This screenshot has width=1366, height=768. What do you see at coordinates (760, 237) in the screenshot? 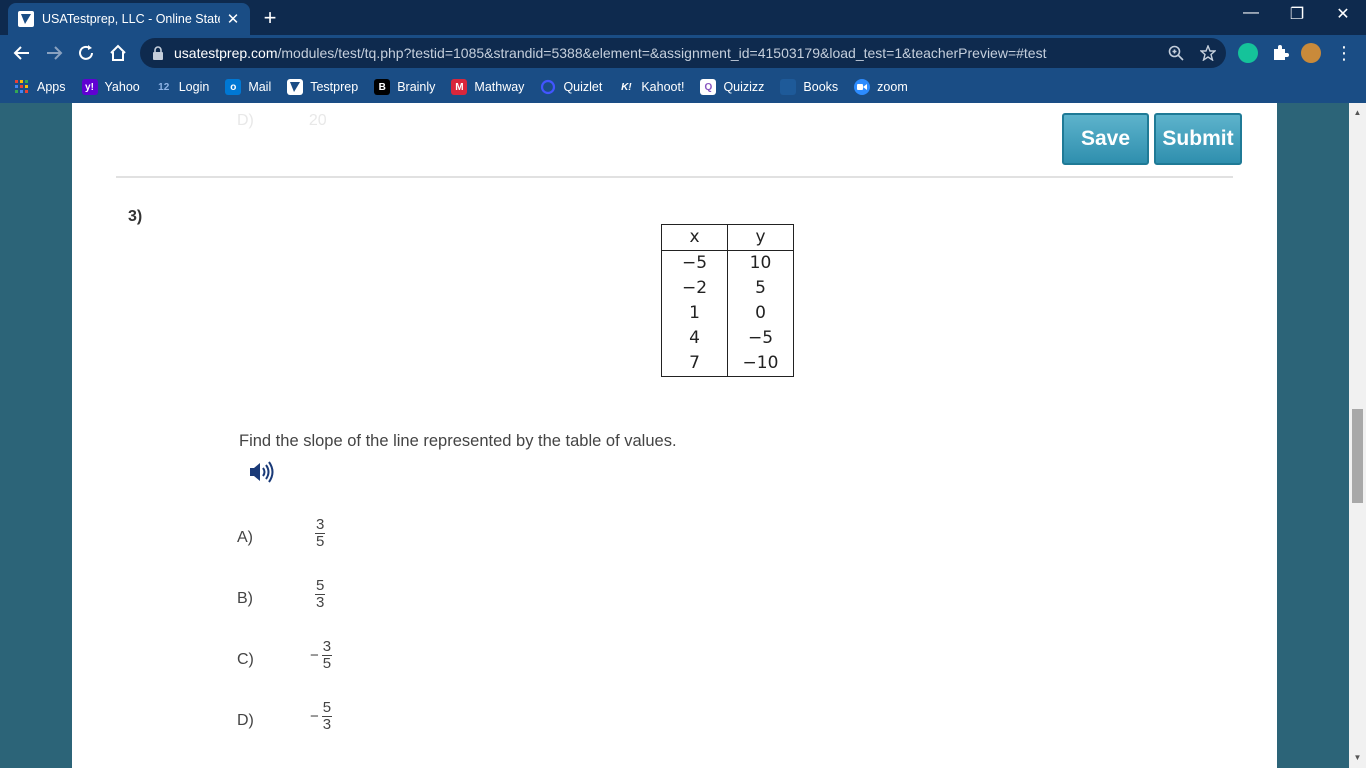
I see `table-header-y: y` at bounding box center [760, 237].